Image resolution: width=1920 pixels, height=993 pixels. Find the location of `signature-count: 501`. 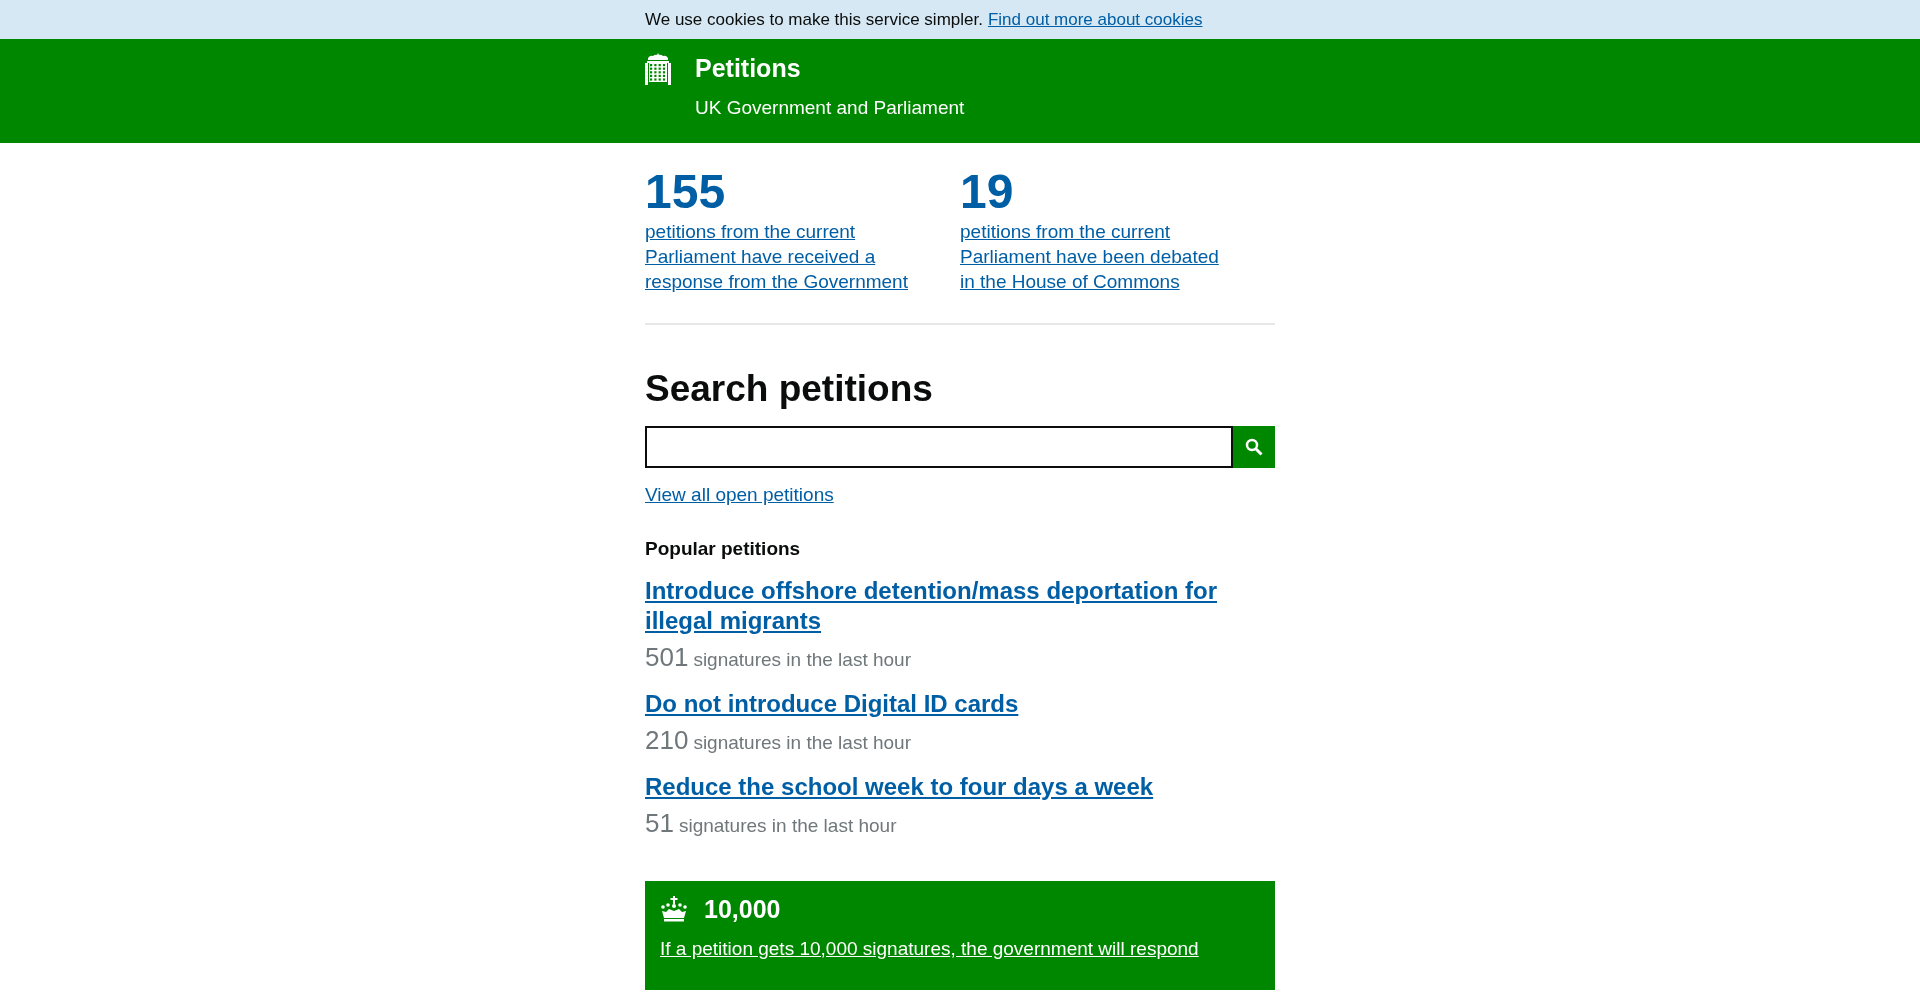

signature-count: 501 is located at coordinates (667, 657).